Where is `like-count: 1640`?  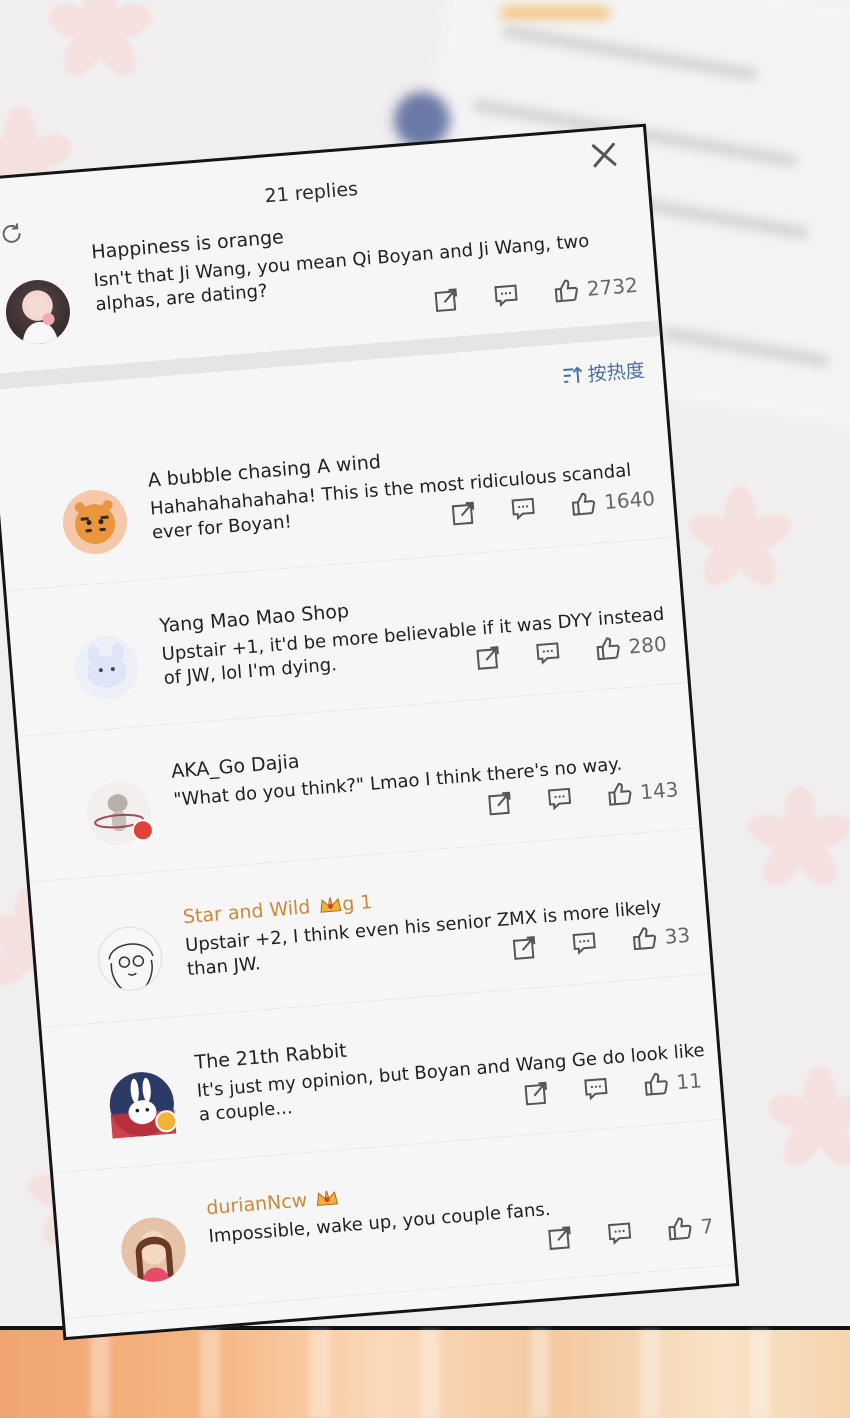 like-count: 1640 is located at coordinates (629, 500).